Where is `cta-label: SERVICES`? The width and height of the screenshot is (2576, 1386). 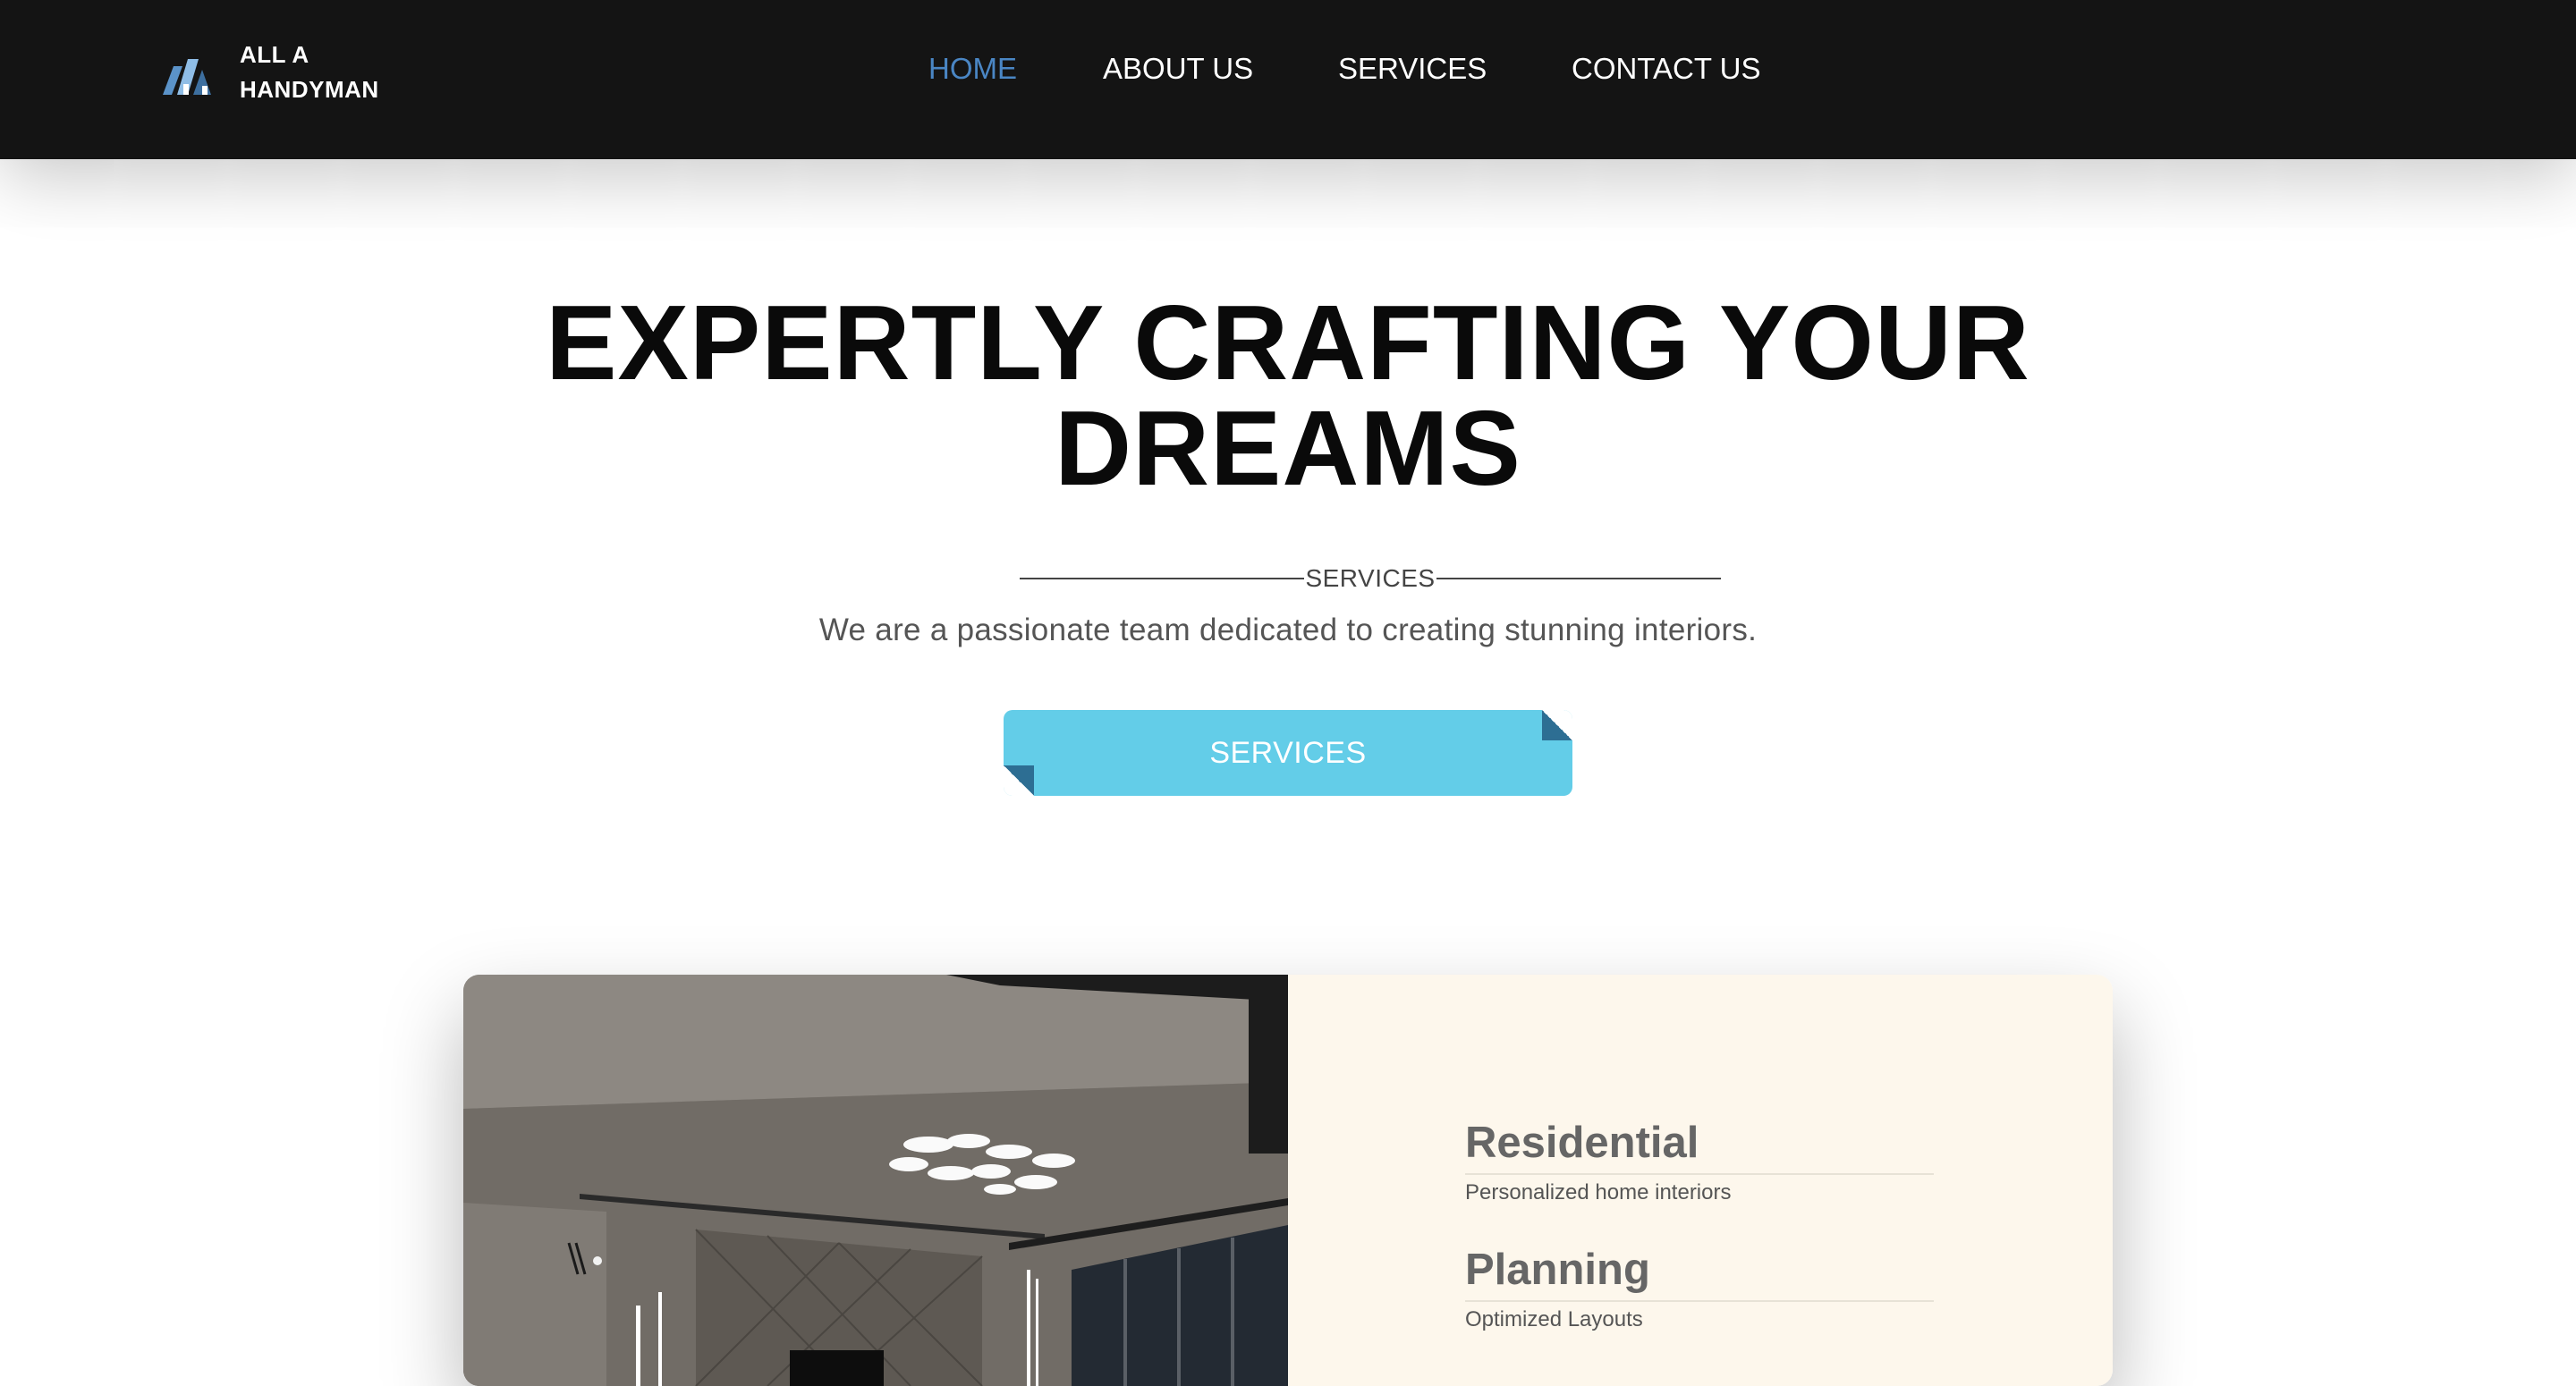 cta-label: SERVICES is located at coordinates (1288, 752).